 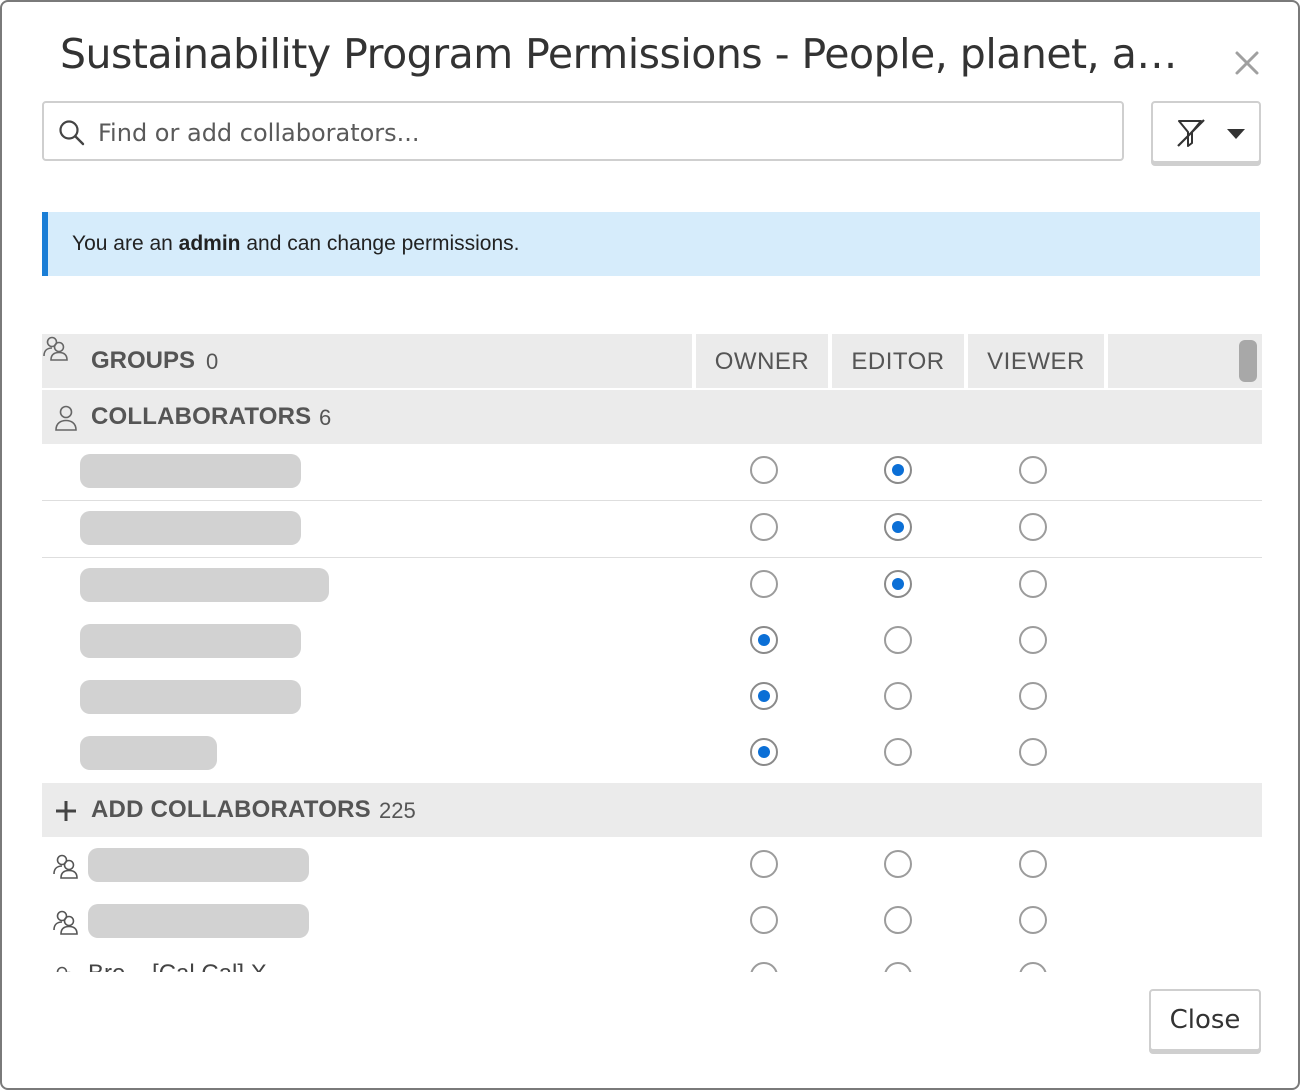 What do you see at coordinates (1036, 361) in the screenshot?
I see `viewer-column-header: VIEWER` at bounding box center [1036, 361].